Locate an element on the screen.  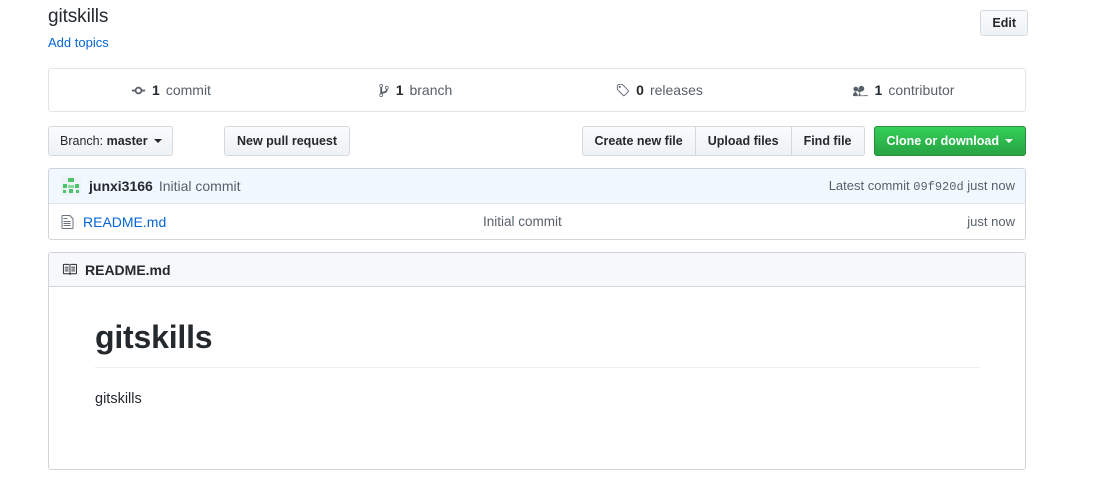
readme-heading: gitskills is located at coordinates (537, 342).